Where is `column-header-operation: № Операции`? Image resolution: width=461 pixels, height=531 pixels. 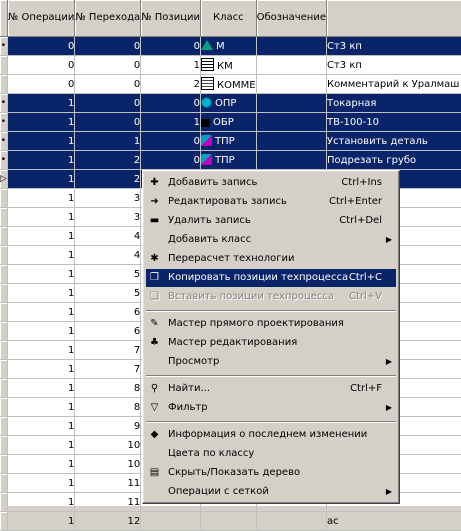
column-header-operation: № Операции is located at coordinates (41, 18).